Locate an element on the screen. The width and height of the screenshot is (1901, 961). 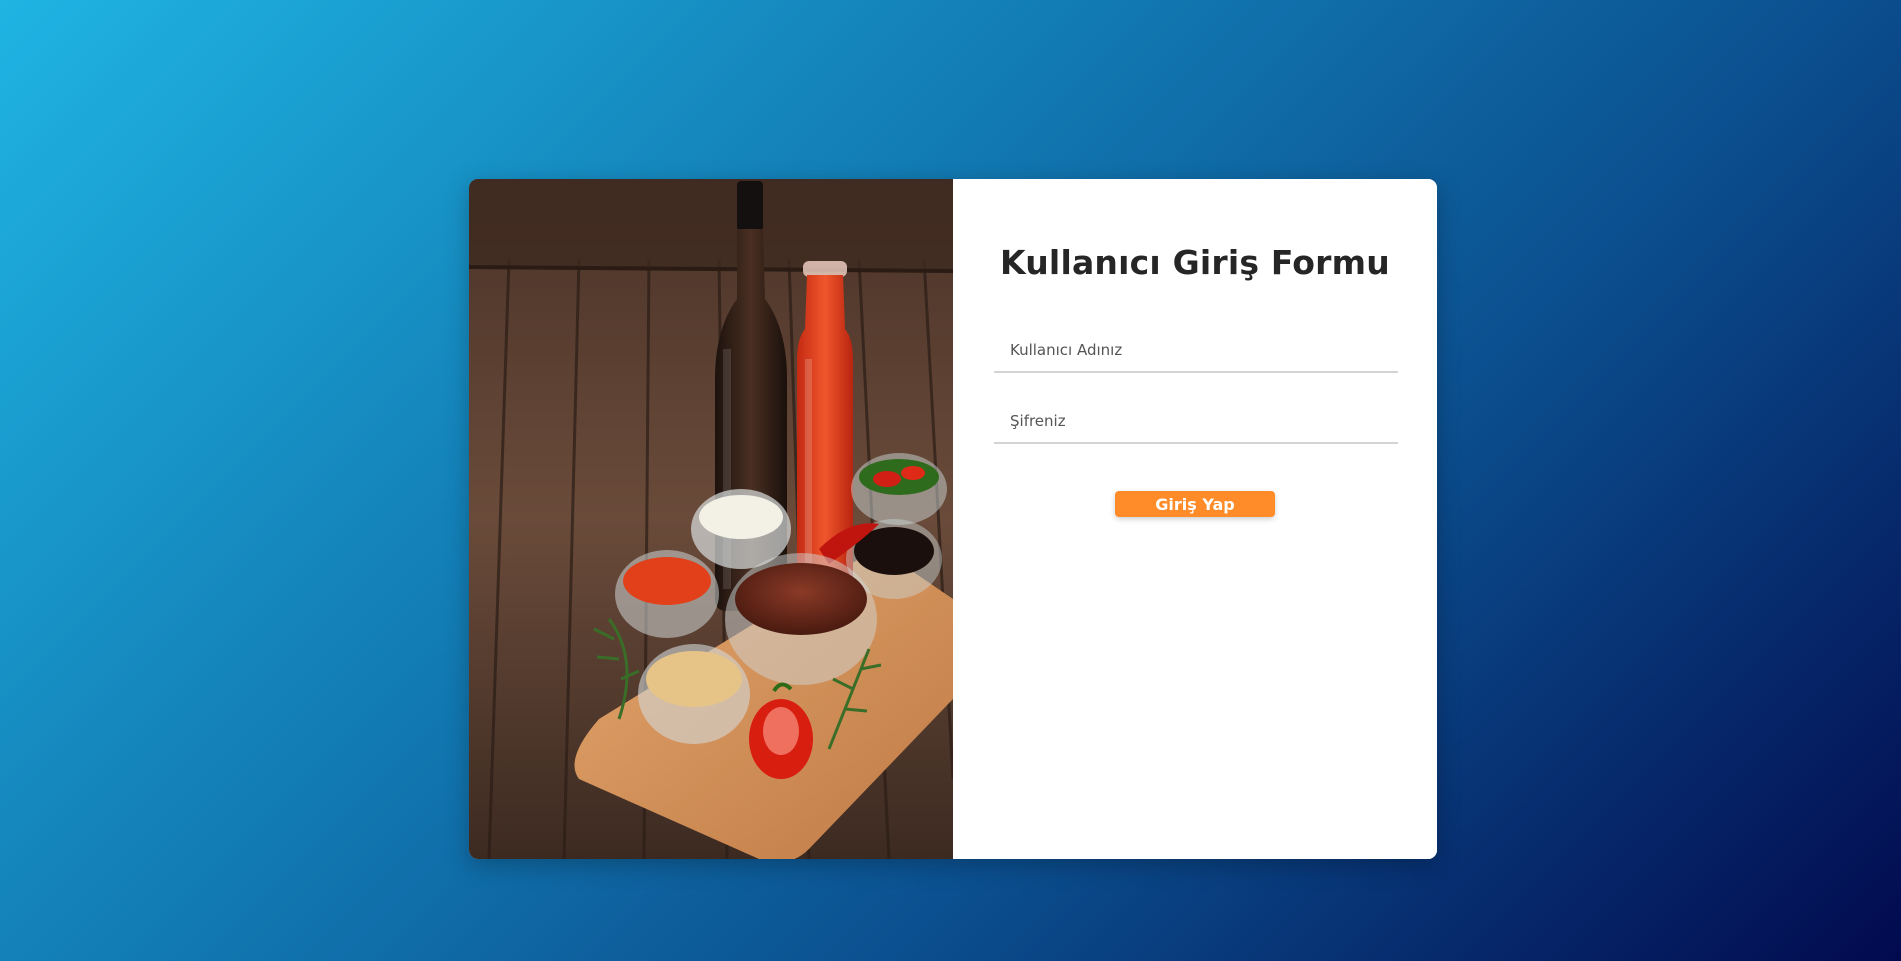
login-button: Giriş Yap is located at coordinates (1195, 504).